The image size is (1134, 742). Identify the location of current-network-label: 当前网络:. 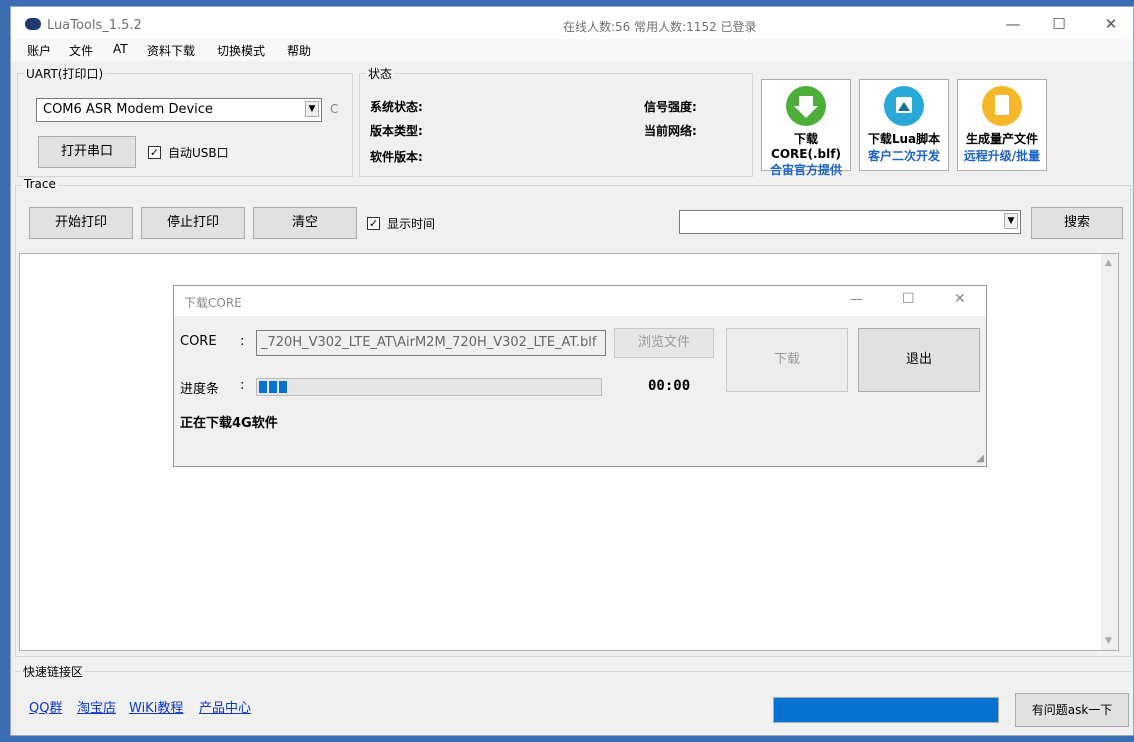
(670, 131).